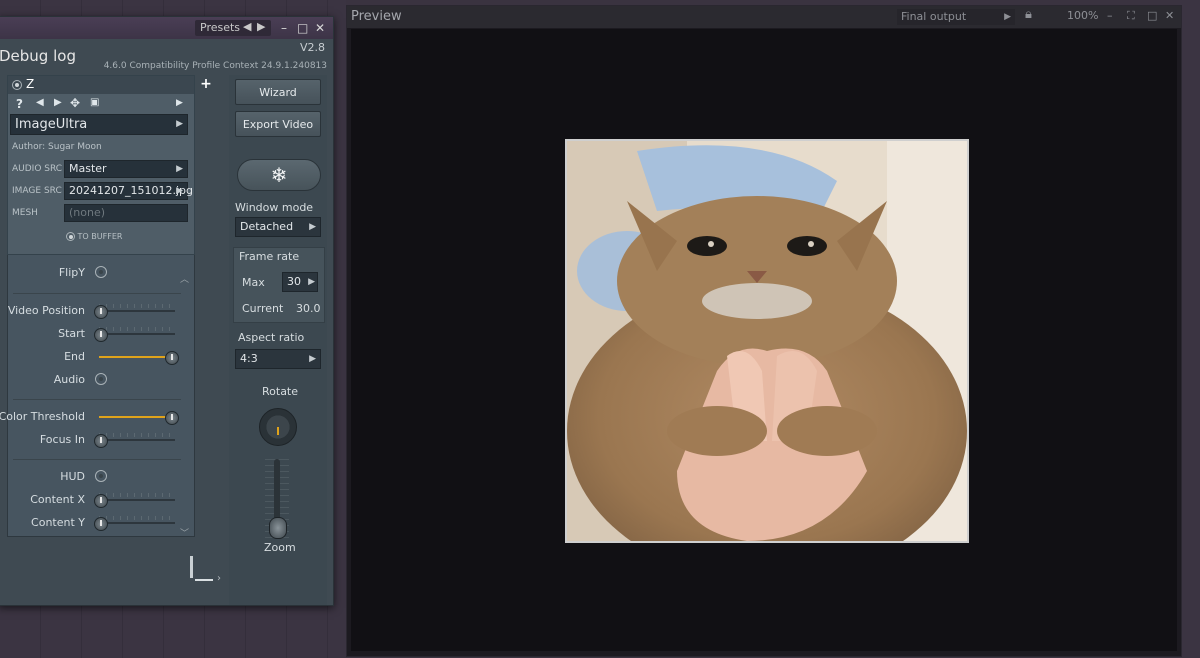 This screenshot has width=1200, height=658. Describe the element at coordinates (134, 440) in the screenshot. I see `focus-in-slider` at that location.